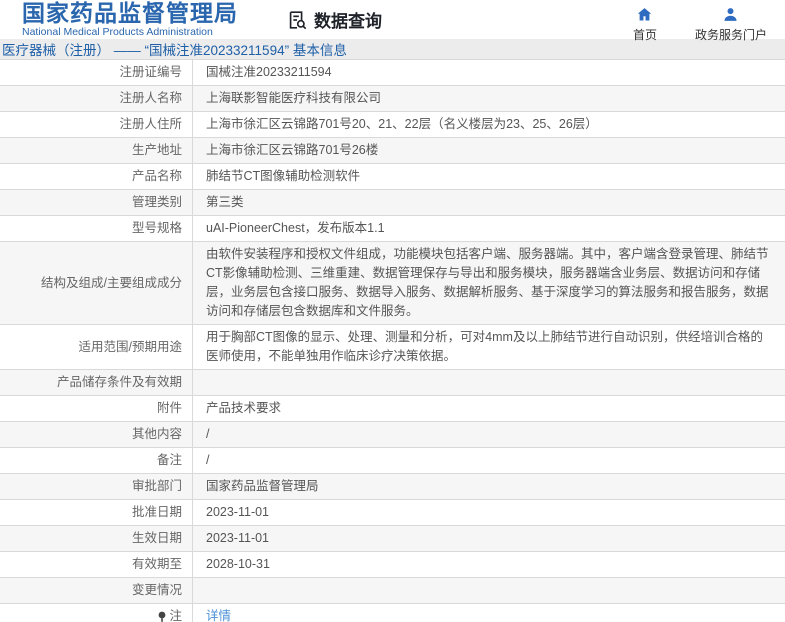  What do you see at coordinates (96, 228) in the screenshot?
I see `row-label: 型号规格` at bounding box center [96, 228].